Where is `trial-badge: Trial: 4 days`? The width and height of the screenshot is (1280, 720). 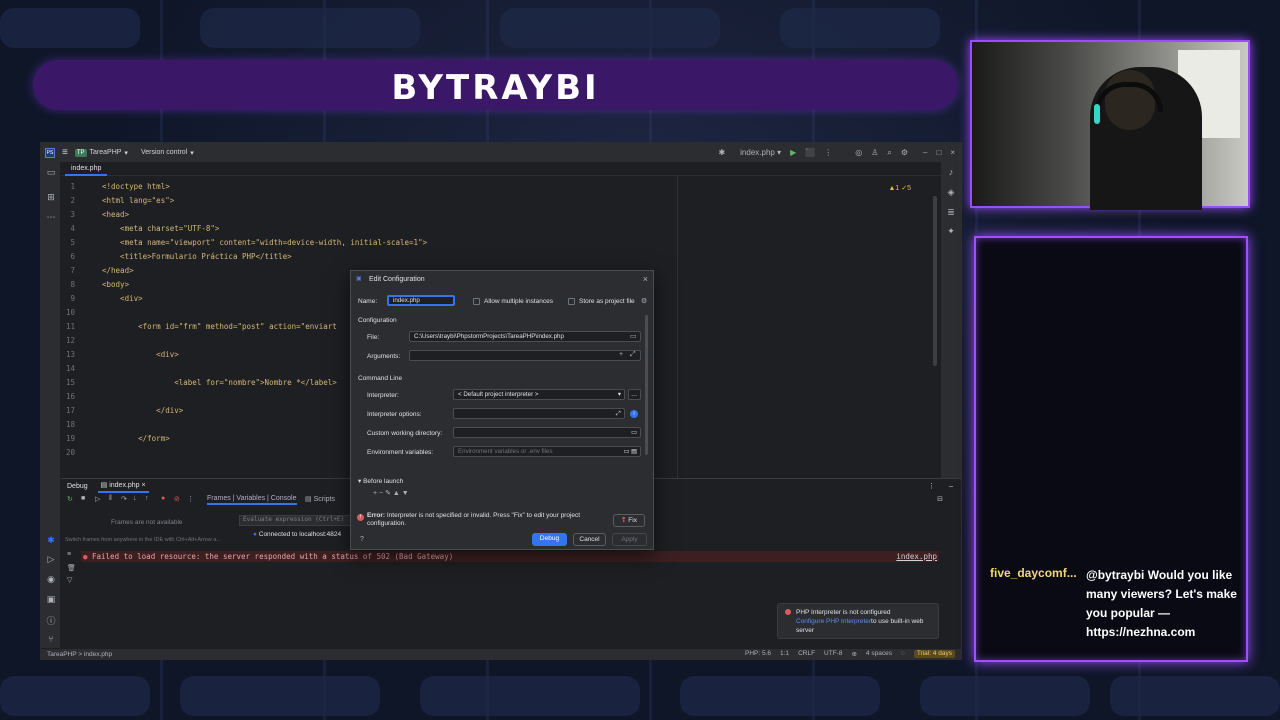
trial-badge: Trial: 4 days is located at coordinates (934, 654).